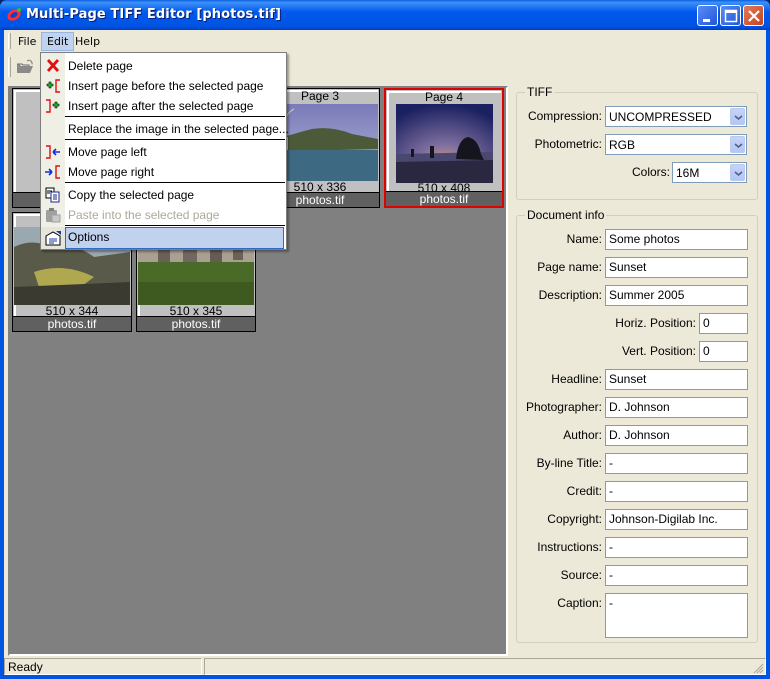  Describe the element at coordinates (579, 603) in the screenshot. I see `caption-label: Caption:` at that location.